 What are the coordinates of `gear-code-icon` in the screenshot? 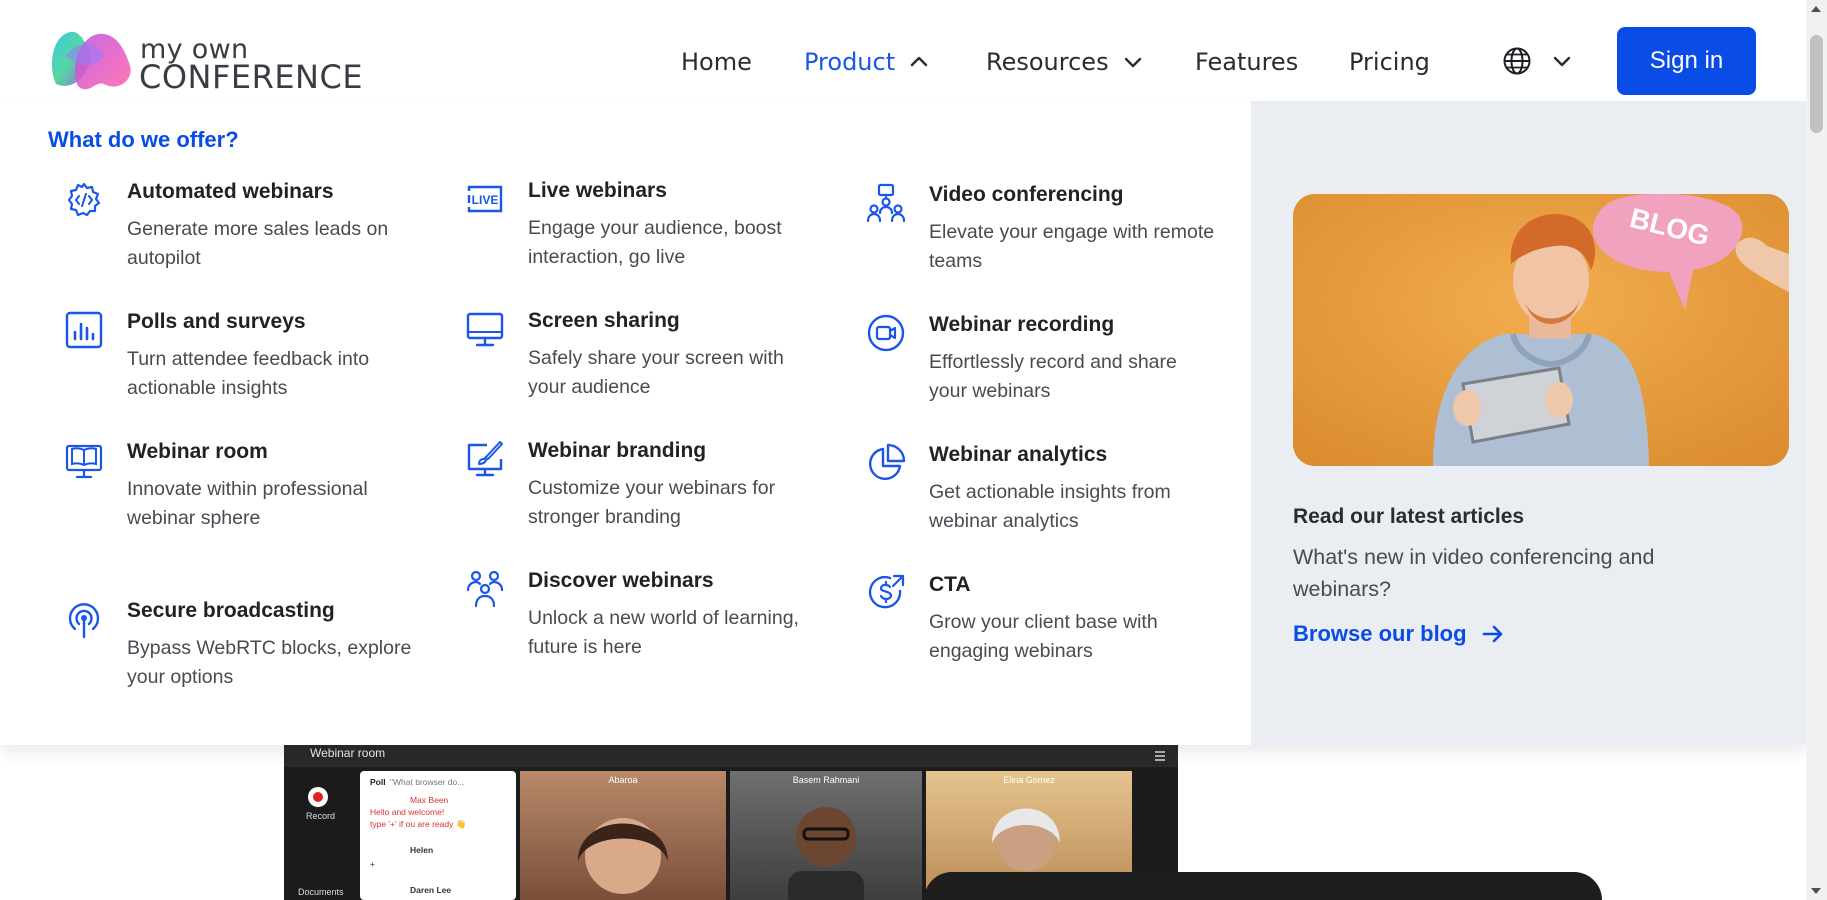 It's located at (84, 199).